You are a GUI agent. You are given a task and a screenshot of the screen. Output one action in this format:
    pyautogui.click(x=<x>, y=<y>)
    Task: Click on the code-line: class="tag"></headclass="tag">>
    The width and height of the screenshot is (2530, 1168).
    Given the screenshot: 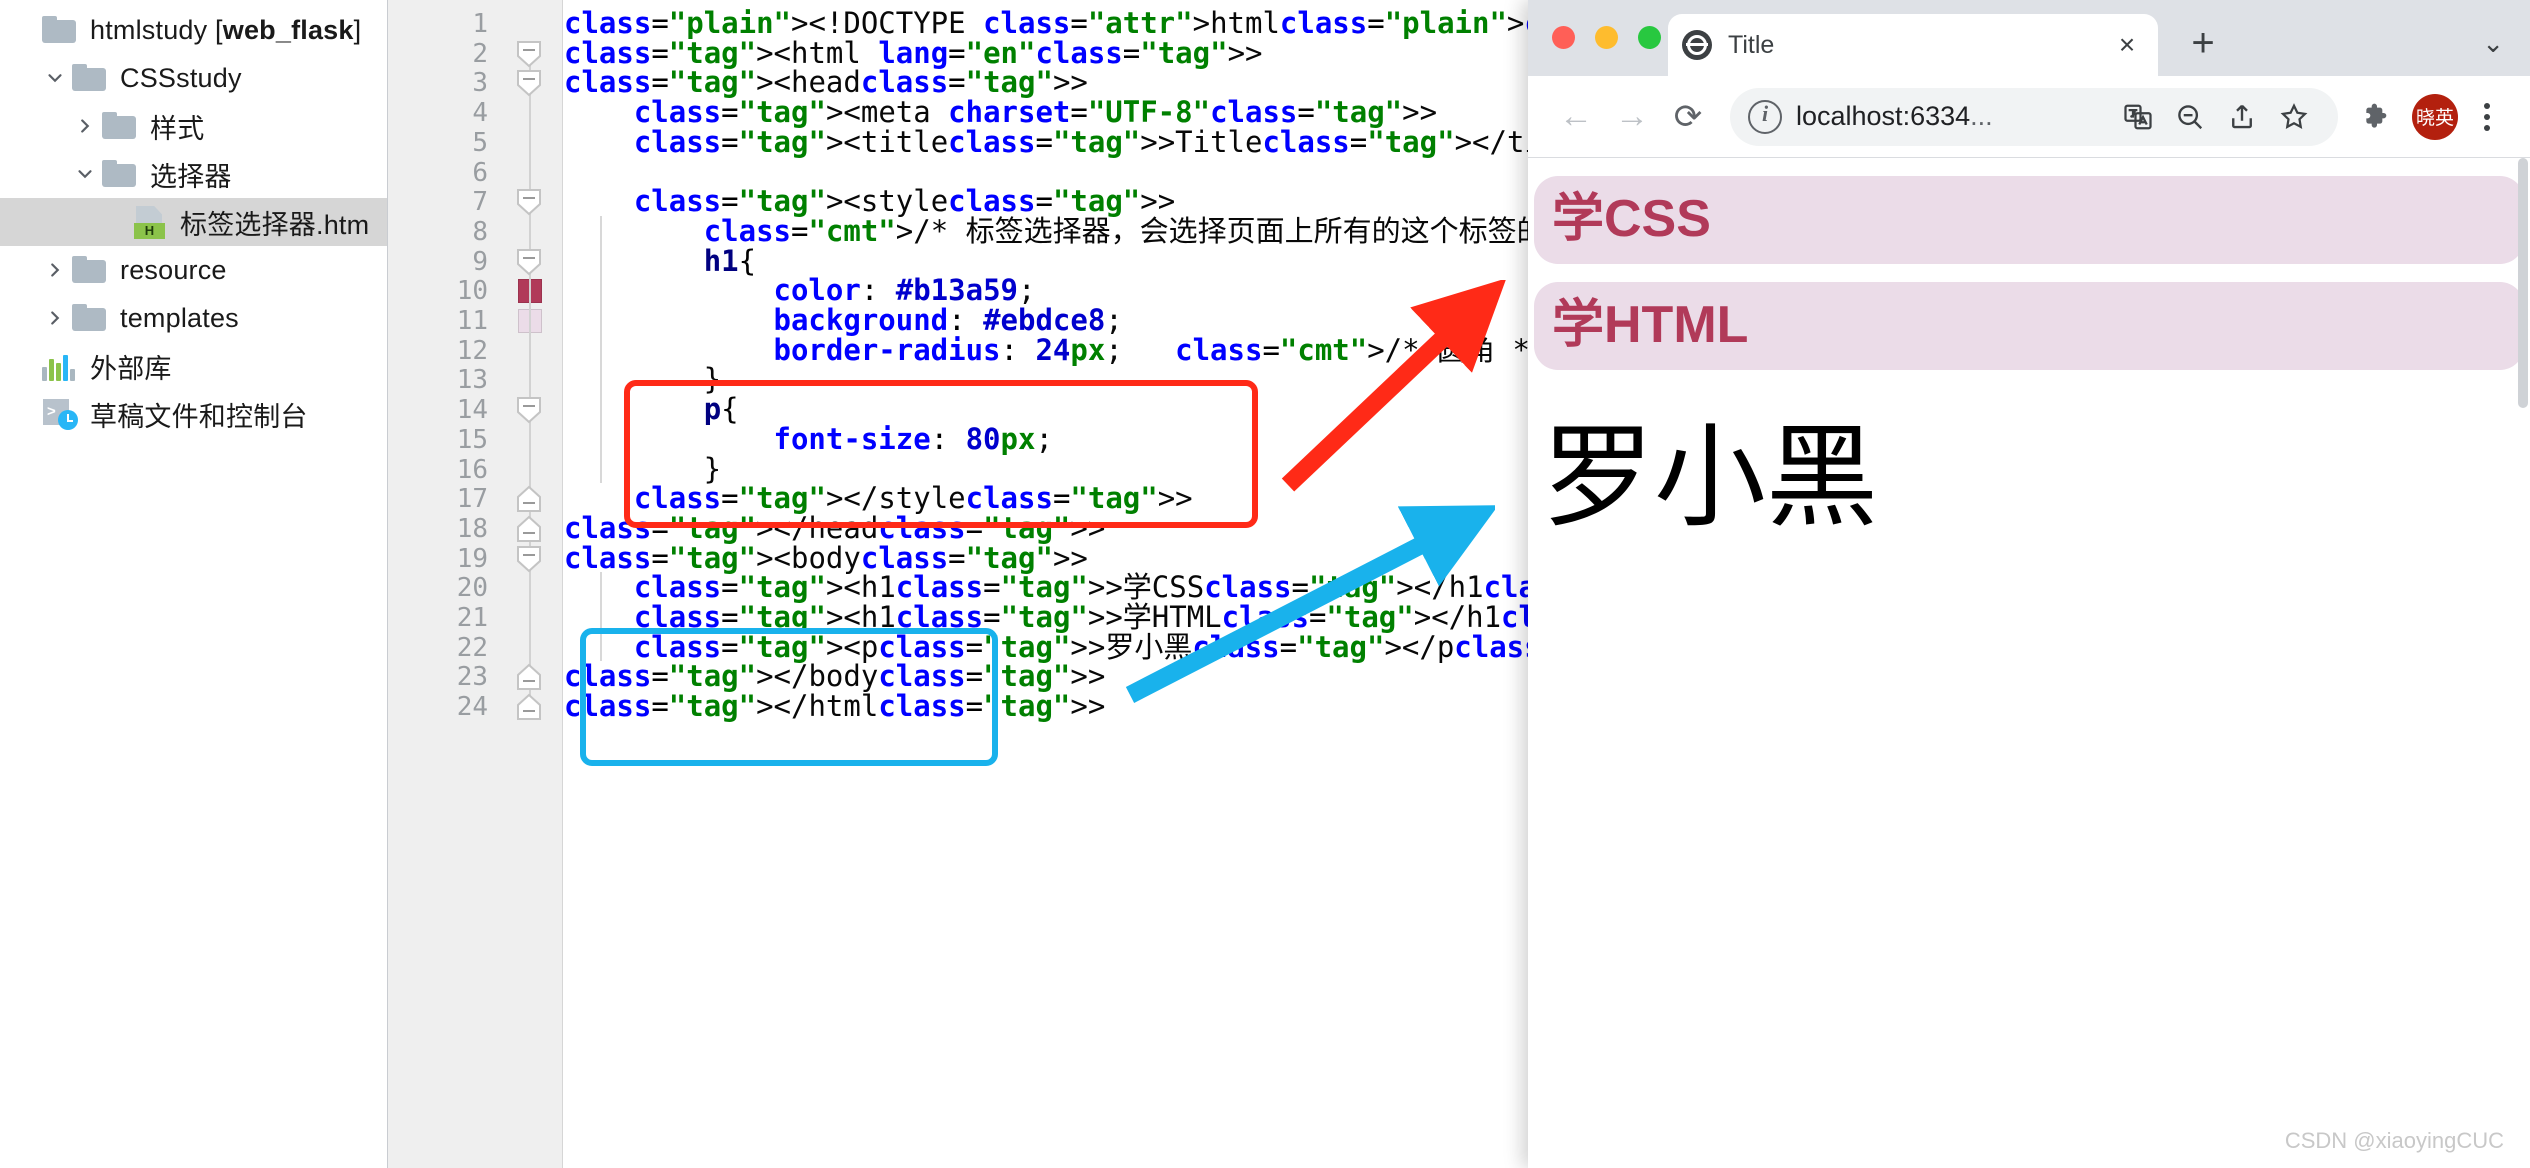 What is the action you would take?
    pyautogui.click(x=834, y=528)
    